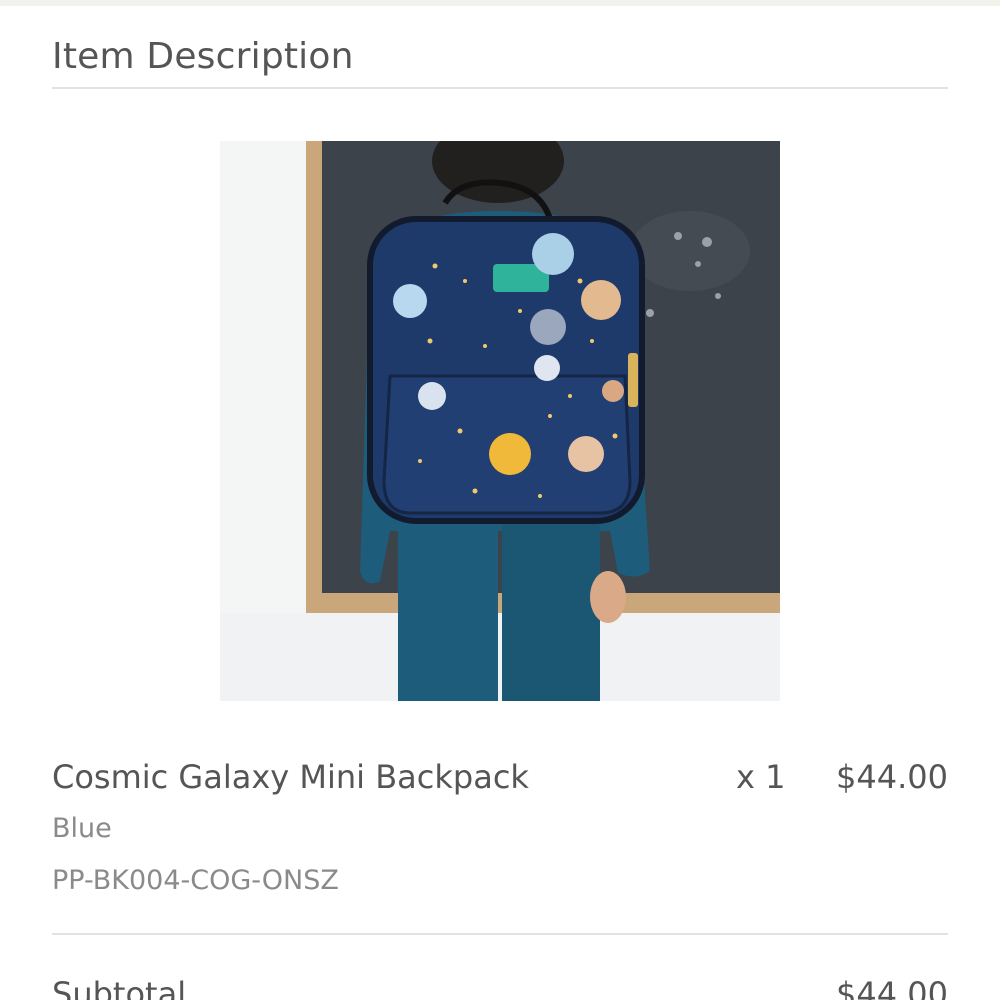 The height and width of the screenshot is (1000, 1000). I want to click on item-variant: Blue, so click(82, 828).